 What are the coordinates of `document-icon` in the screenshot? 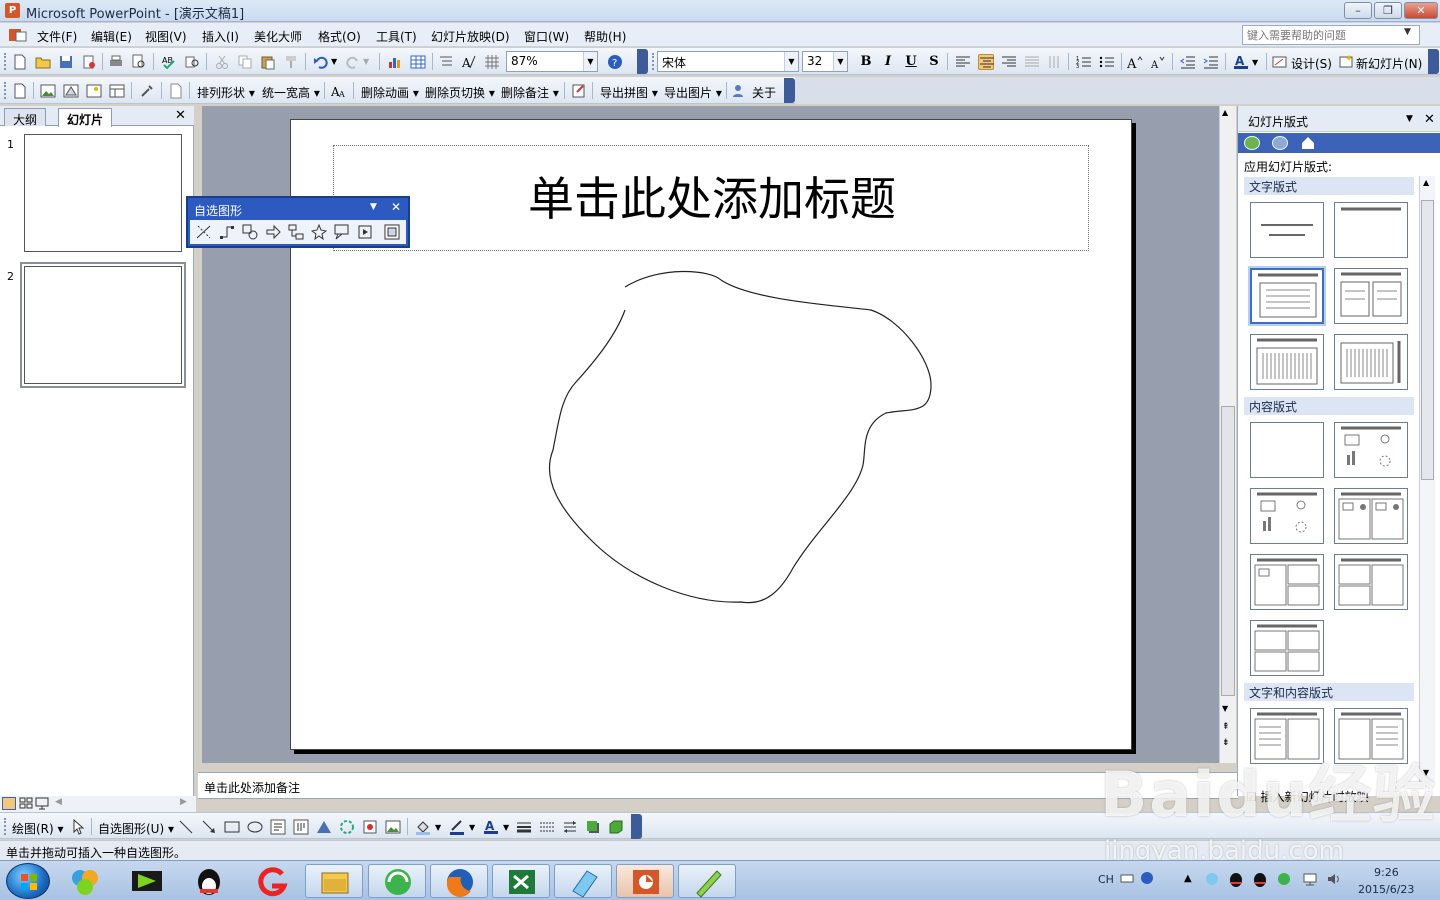 It's located at (176, 91).